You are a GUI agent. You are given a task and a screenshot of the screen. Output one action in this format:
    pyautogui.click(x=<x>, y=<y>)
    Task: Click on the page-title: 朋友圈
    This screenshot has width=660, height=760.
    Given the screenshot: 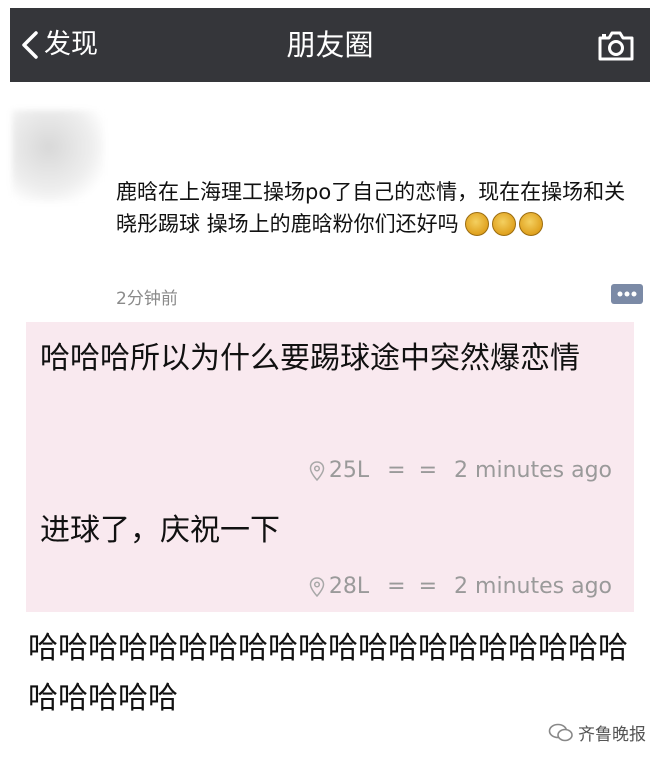 What is the action you would take?
    pyautogui.click(x=330, y=45)
    